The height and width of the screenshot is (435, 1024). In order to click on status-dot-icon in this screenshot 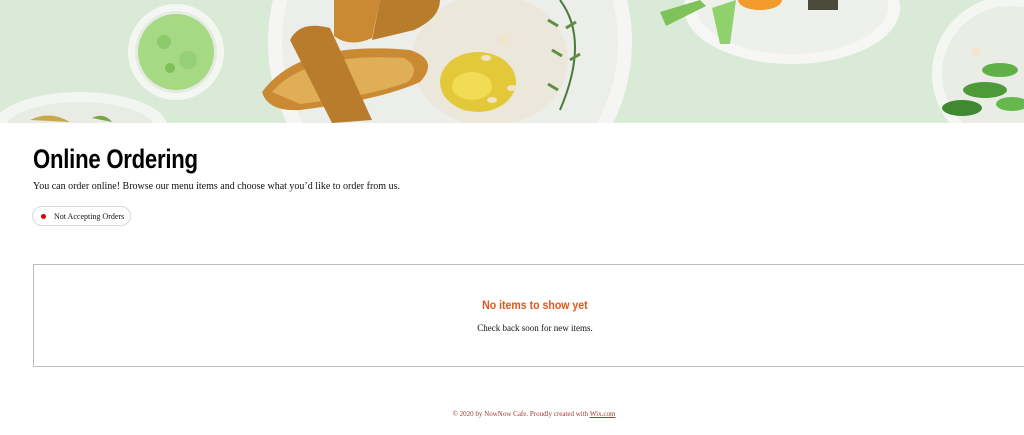, I will do `click(43, 216)`.